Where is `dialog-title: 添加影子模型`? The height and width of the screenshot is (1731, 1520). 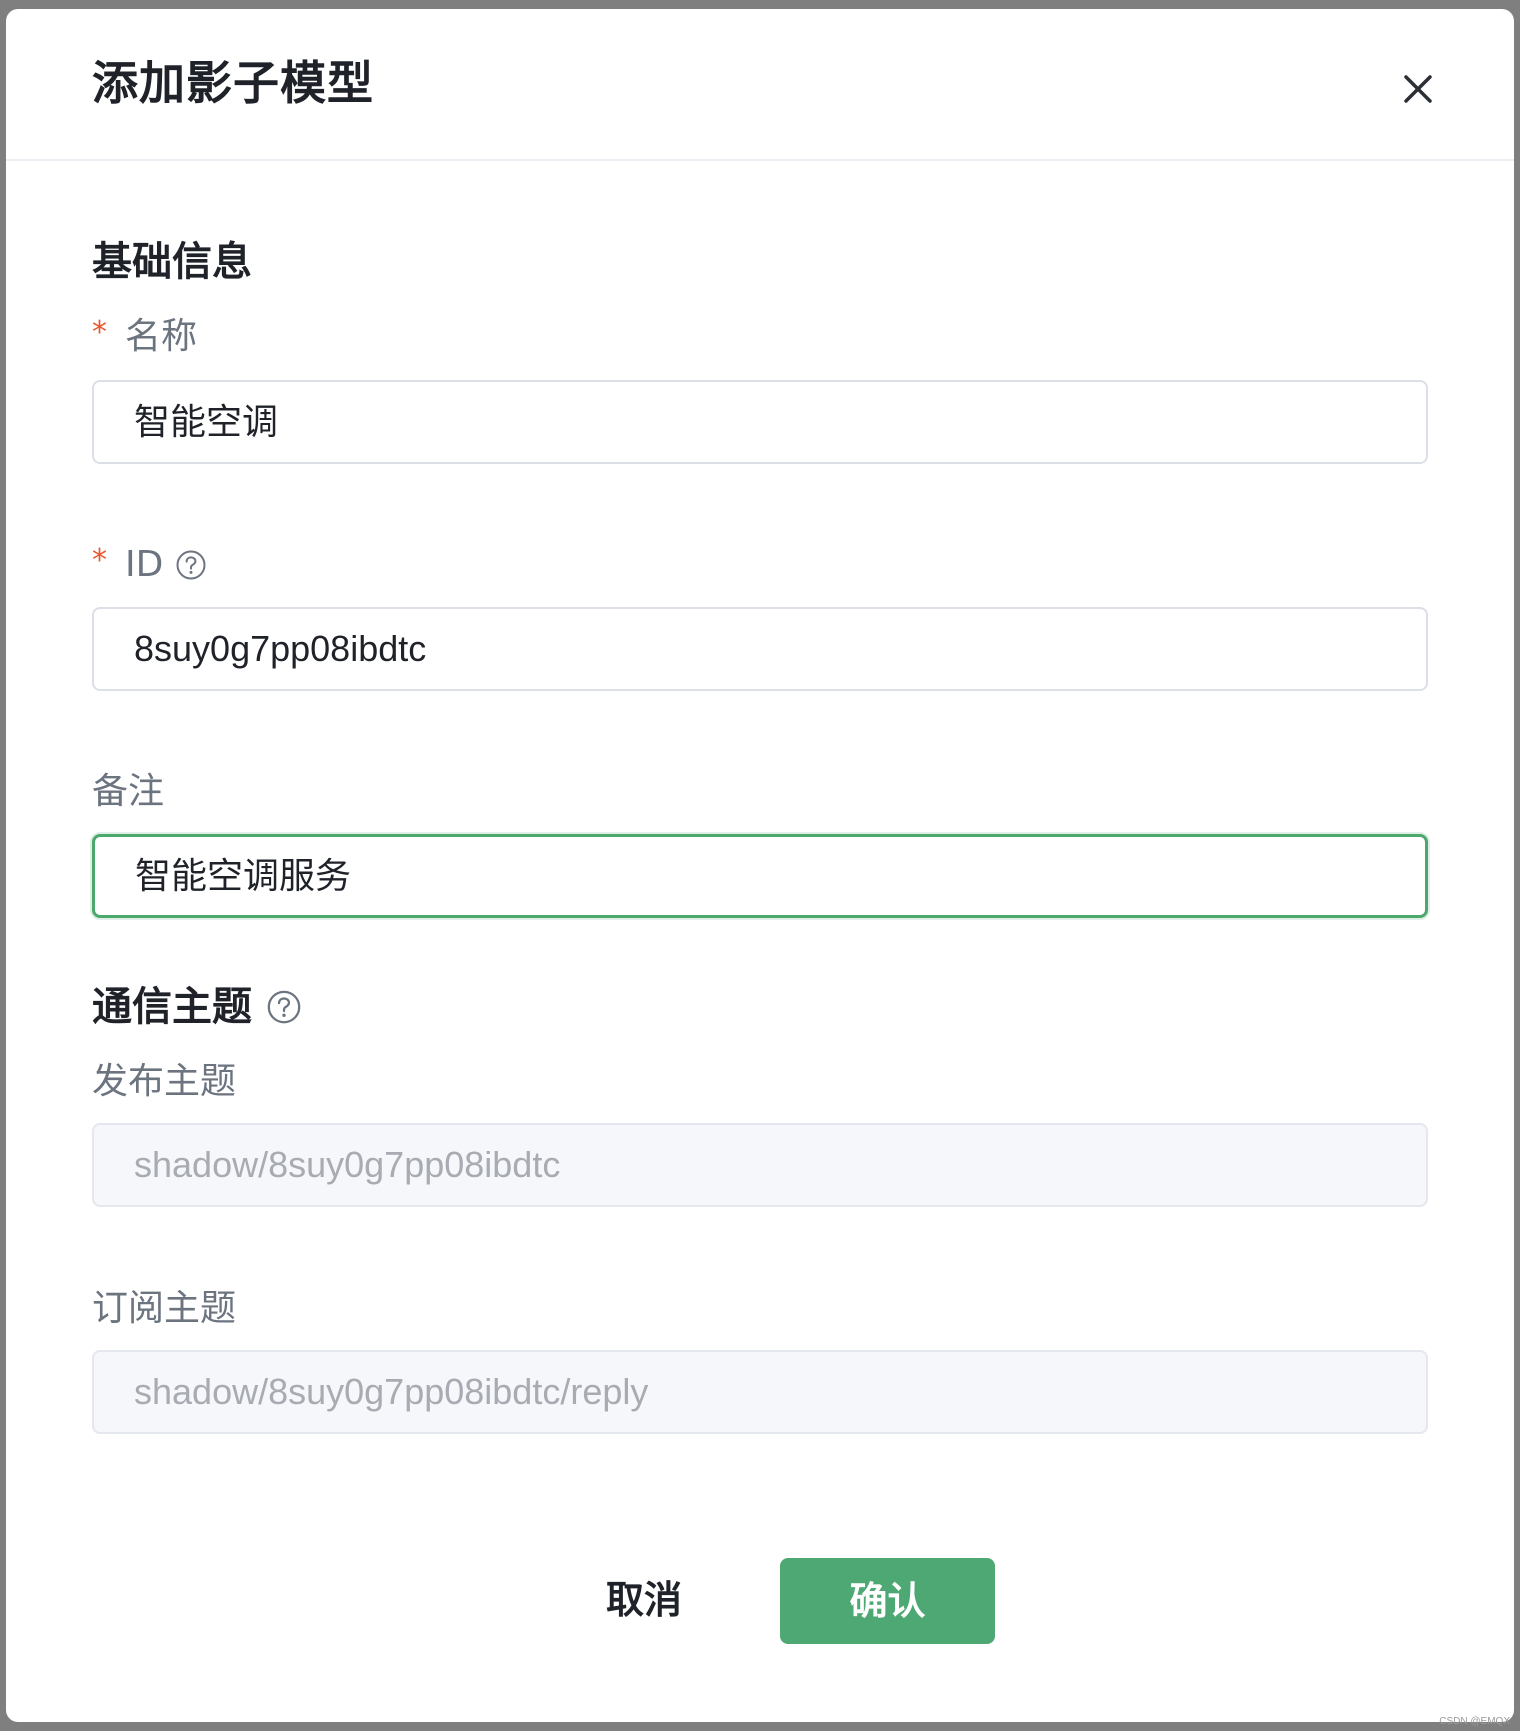
dialog-title: 添加影子模型 is located at coordinates (233, 83).